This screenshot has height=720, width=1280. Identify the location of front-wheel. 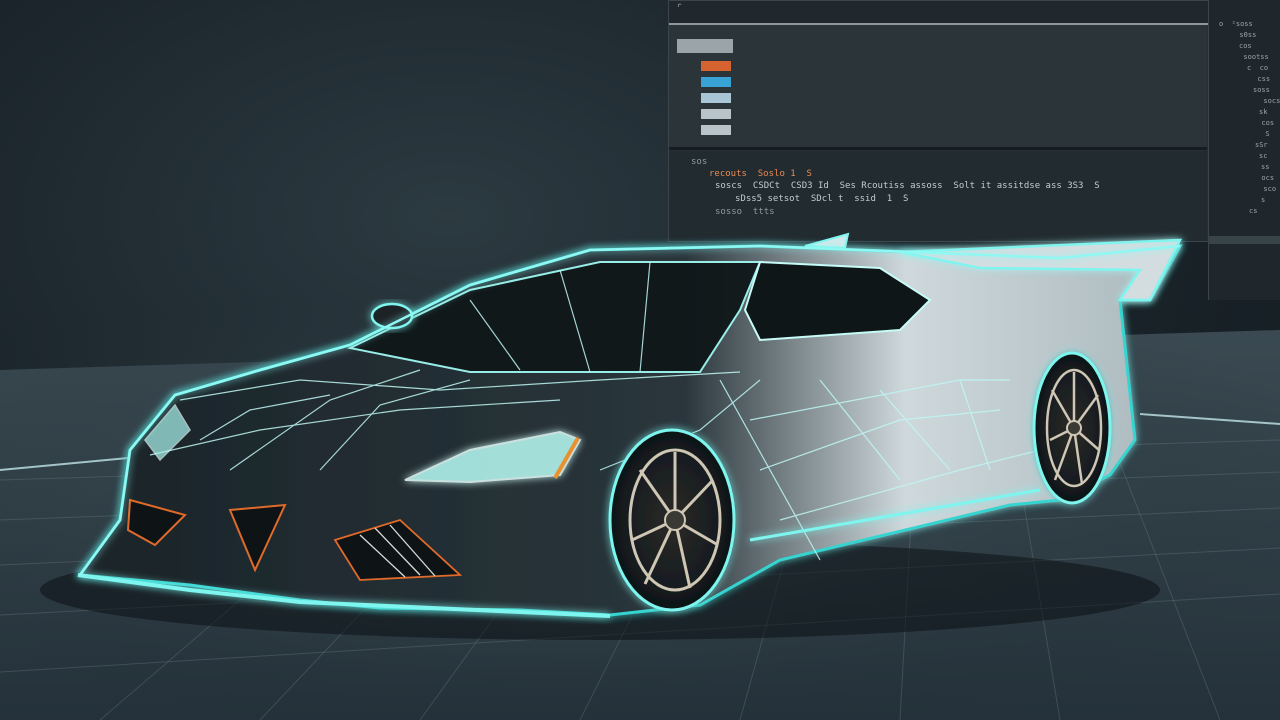
(672, 520).